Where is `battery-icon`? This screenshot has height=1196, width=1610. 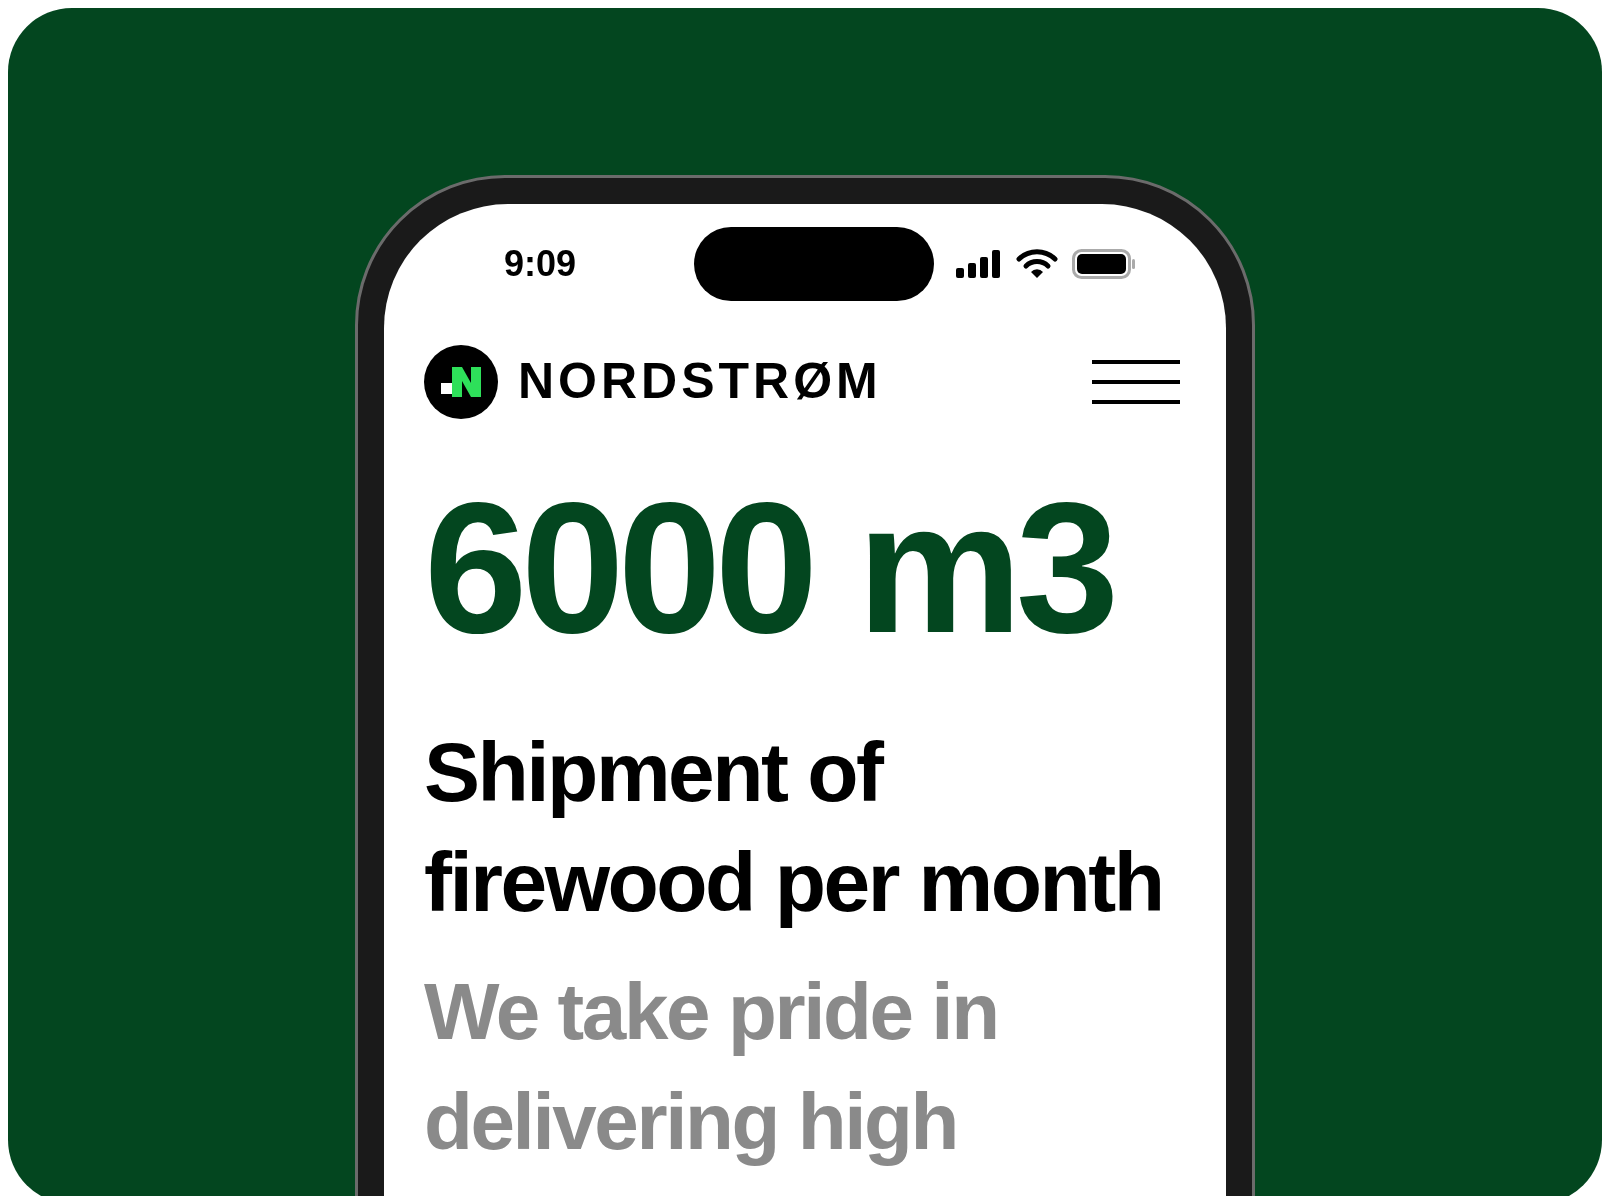 battery-icon is located at coordinates (1104, 264).